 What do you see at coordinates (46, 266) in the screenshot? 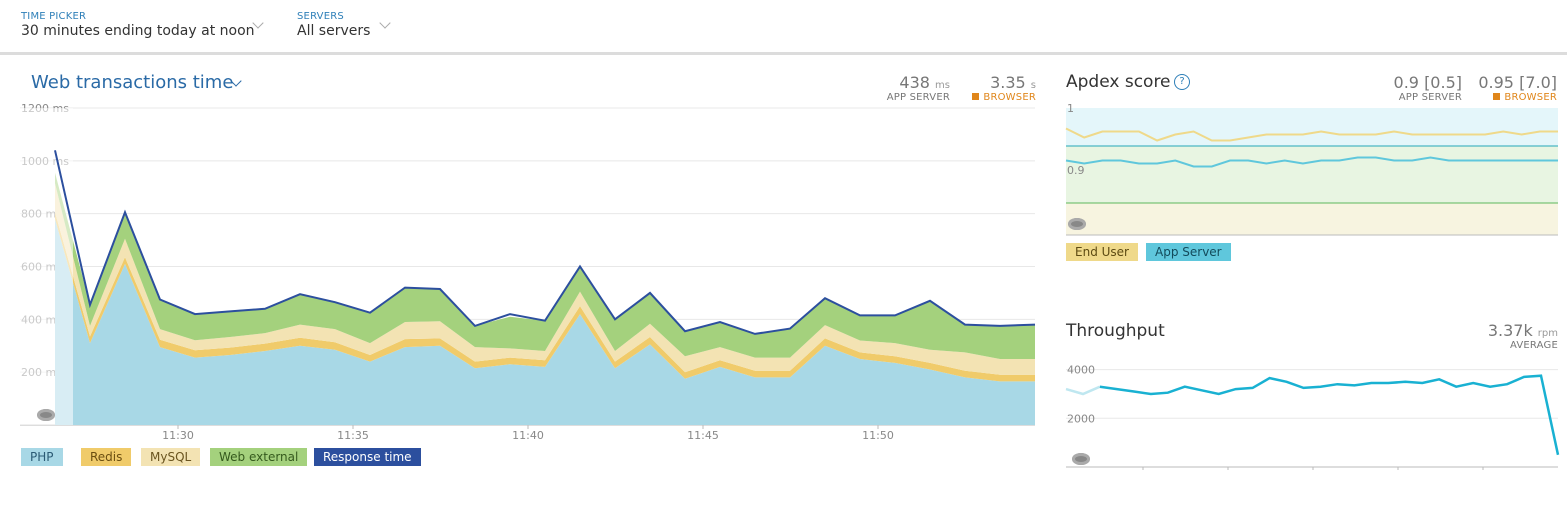
I see `faded-region` at bounding box center [46, 266].